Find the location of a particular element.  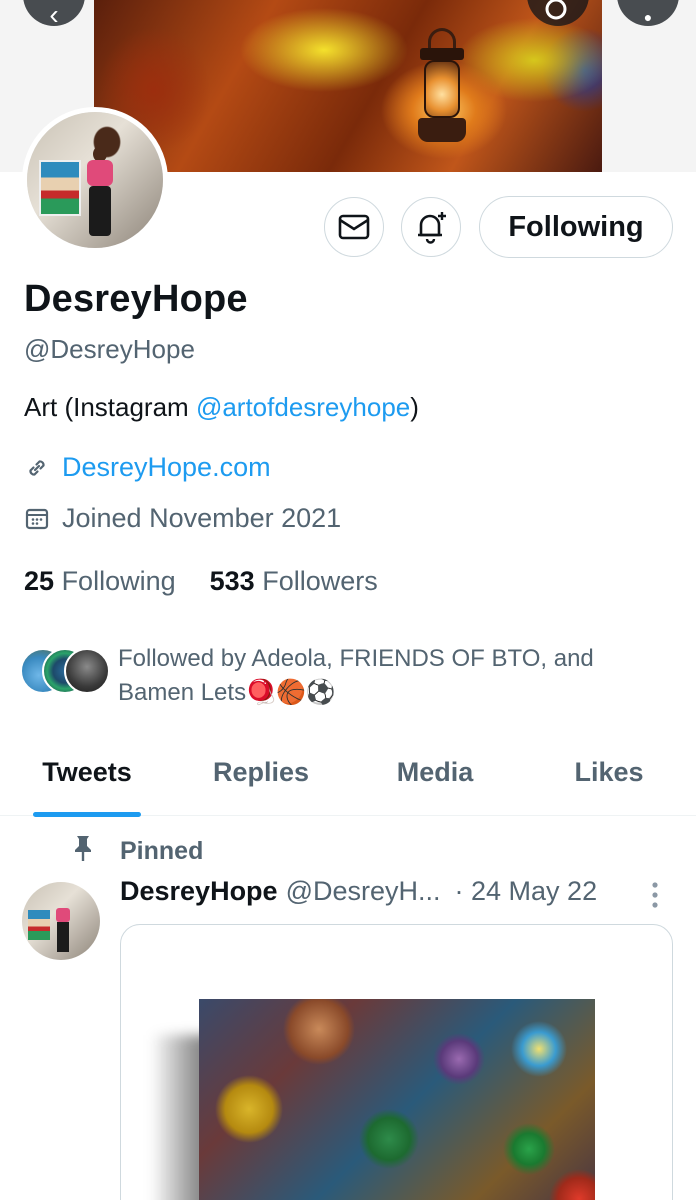

lantern-figure is located at coordinates (442, 93).